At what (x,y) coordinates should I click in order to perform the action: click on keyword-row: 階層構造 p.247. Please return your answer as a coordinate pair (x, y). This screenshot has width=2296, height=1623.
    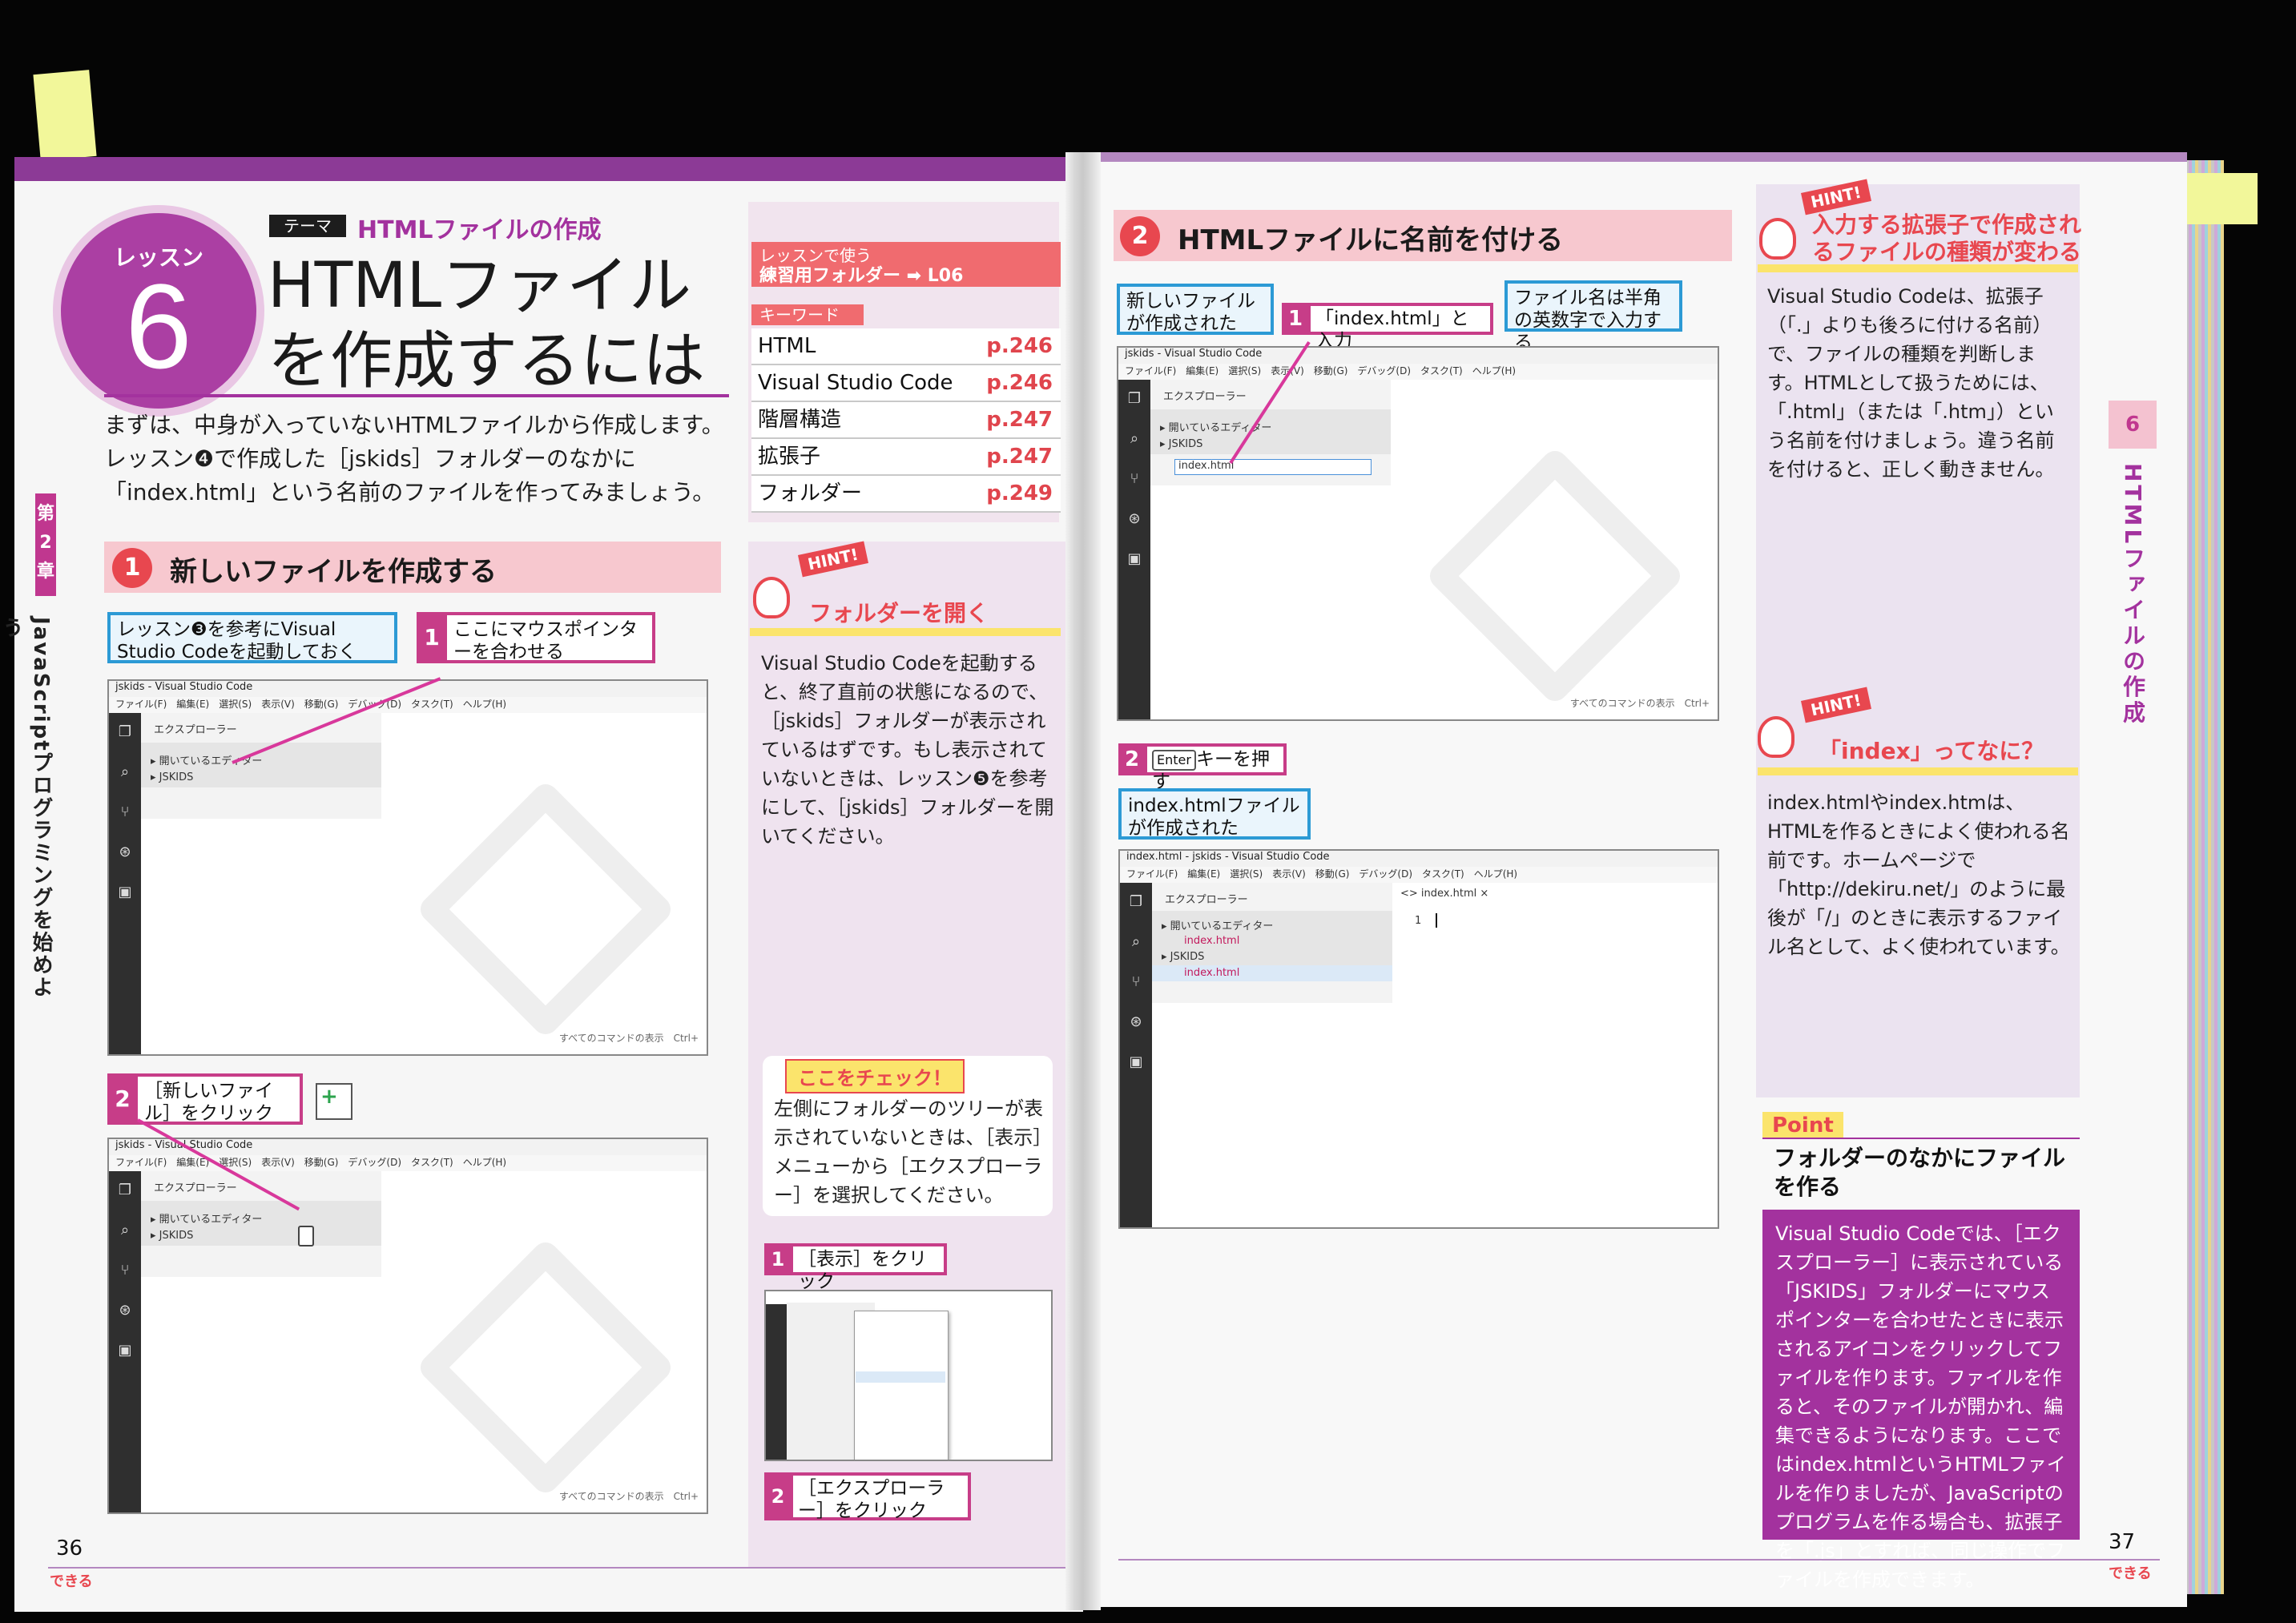
    Looking at the image, I should click on (906, 420).